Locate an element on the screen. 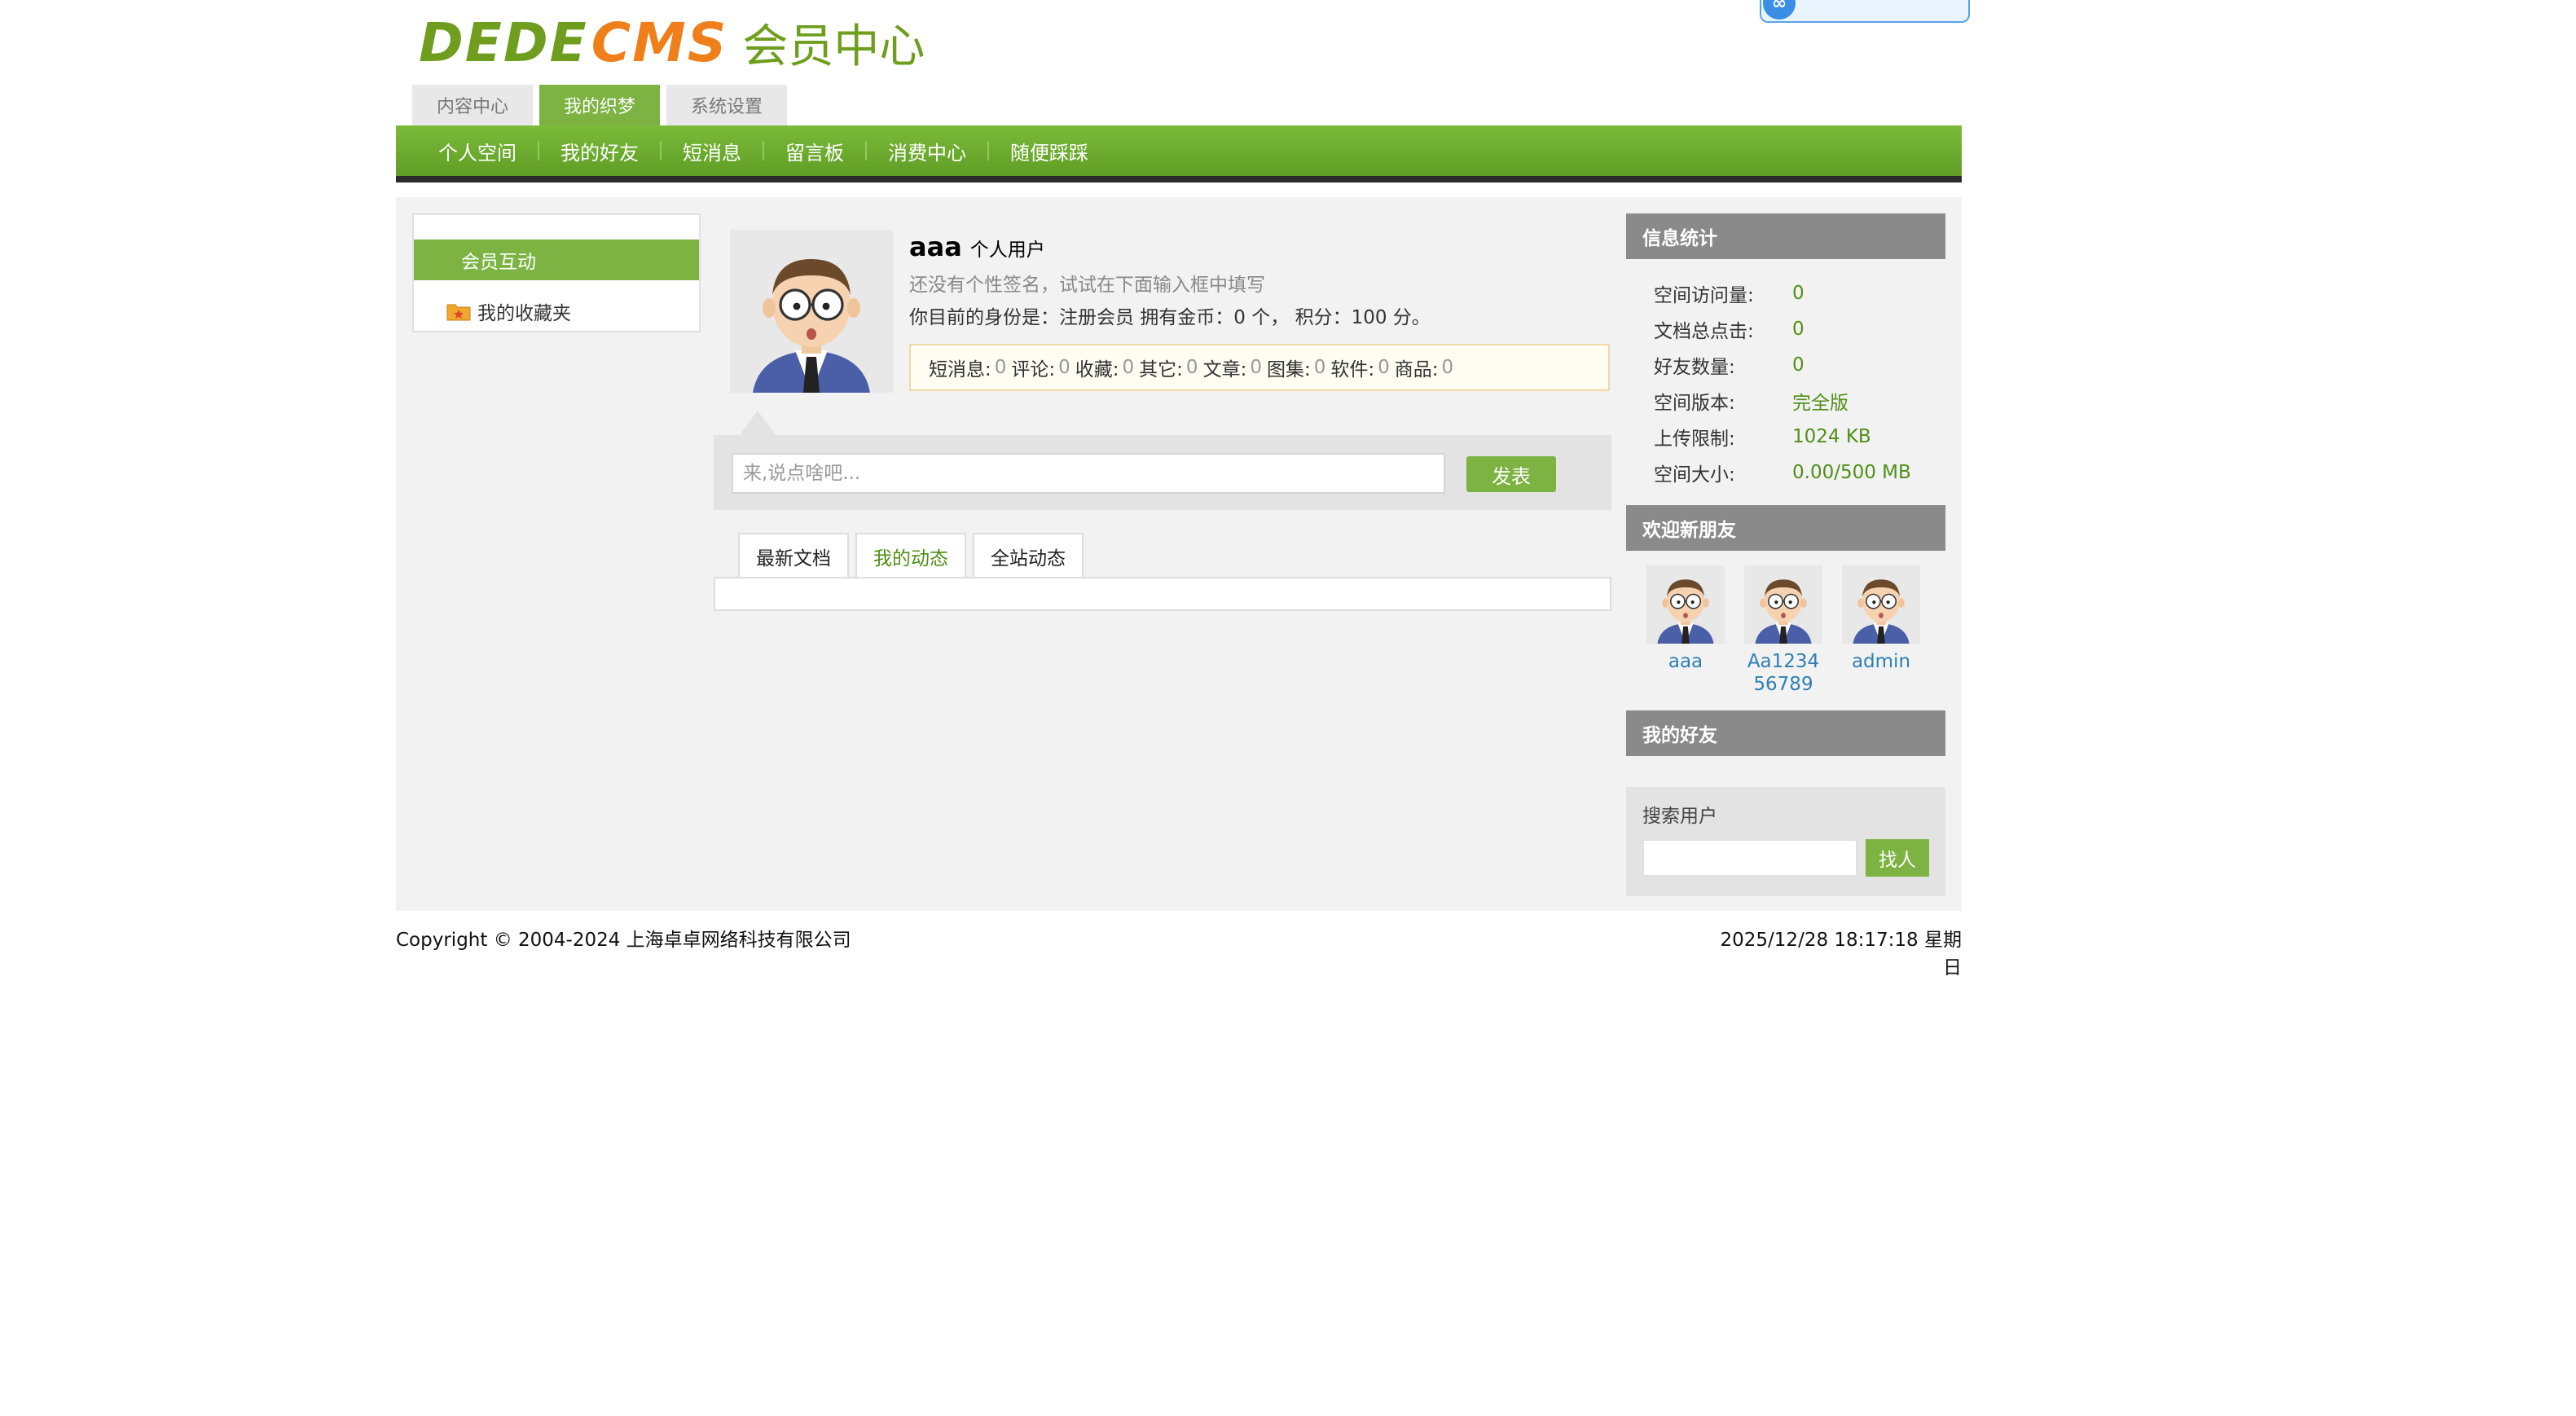 The image size is (2576, 1416). stat-label: 软件: is located at coordinates (1352, 369).